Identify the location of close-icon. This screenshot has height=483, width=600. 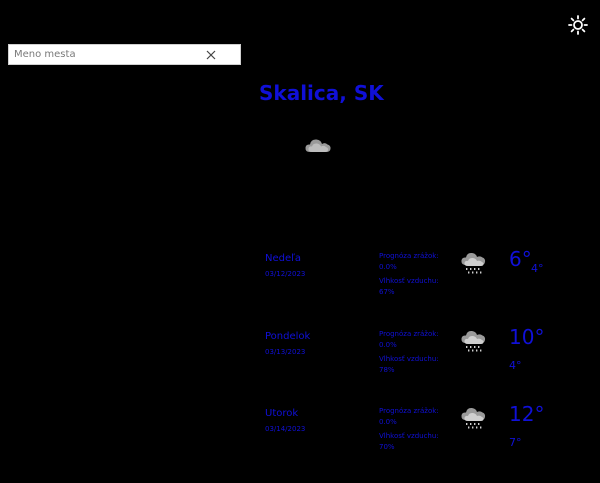
(211, 55).